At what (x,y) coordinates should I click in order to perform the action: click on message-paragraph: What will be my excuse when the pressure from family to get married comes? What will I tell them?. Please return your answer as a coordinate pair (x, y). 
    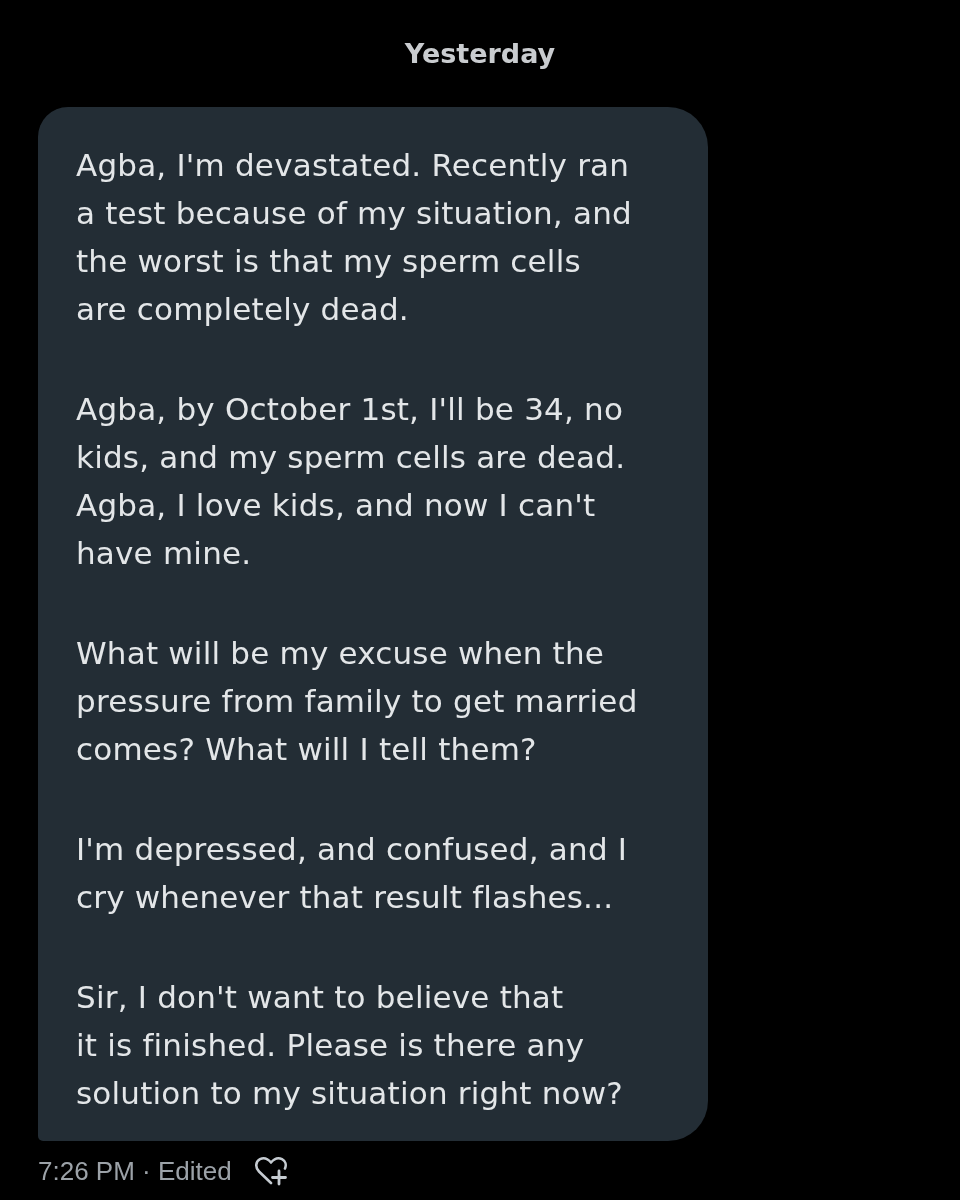
    Looking at the image, I should click on (357, 701).